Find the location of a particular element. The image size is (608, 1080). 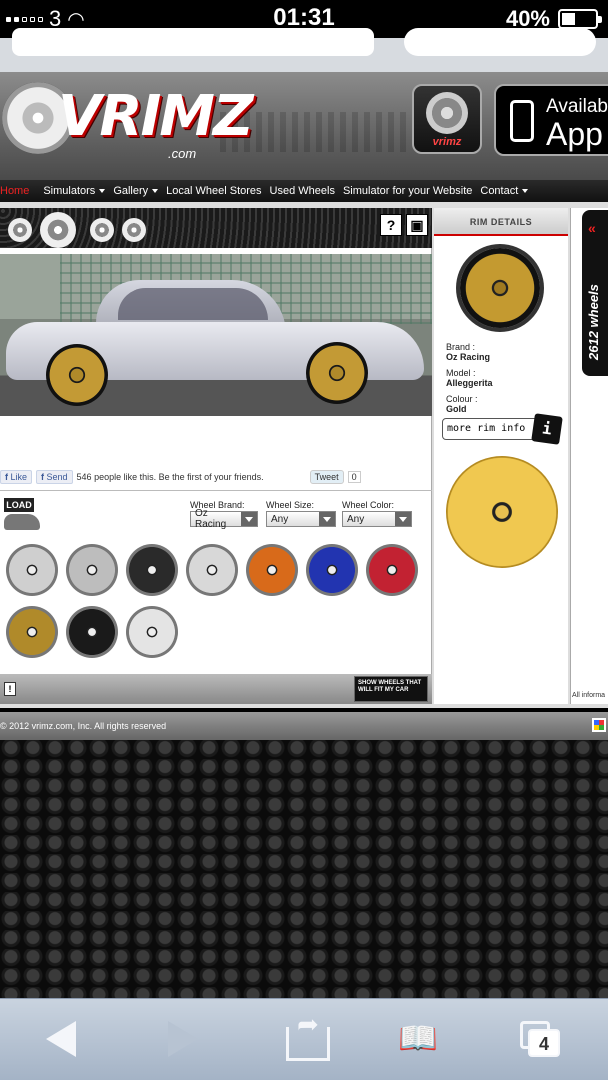

wheel-size-value: Any is located at coordinates (280, 519).